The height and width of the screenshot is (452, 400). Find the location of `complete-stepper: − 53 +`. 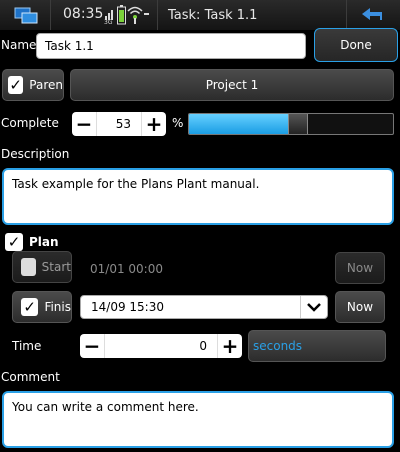

complete-stepper: − 53 + is located at coordinates (119, 124).